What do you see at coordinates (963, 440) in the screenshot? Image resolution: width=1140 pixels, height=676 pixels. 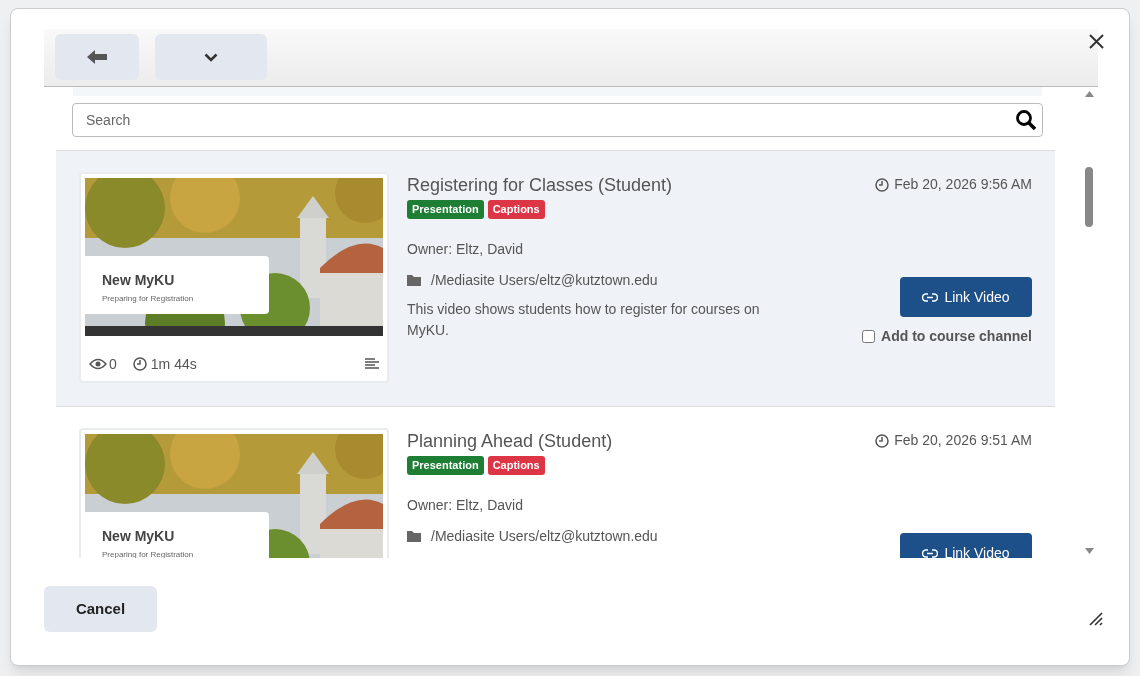 I see `video-date: Feb 20, 2026 9:51 AM` at bounding box center [963, 440].